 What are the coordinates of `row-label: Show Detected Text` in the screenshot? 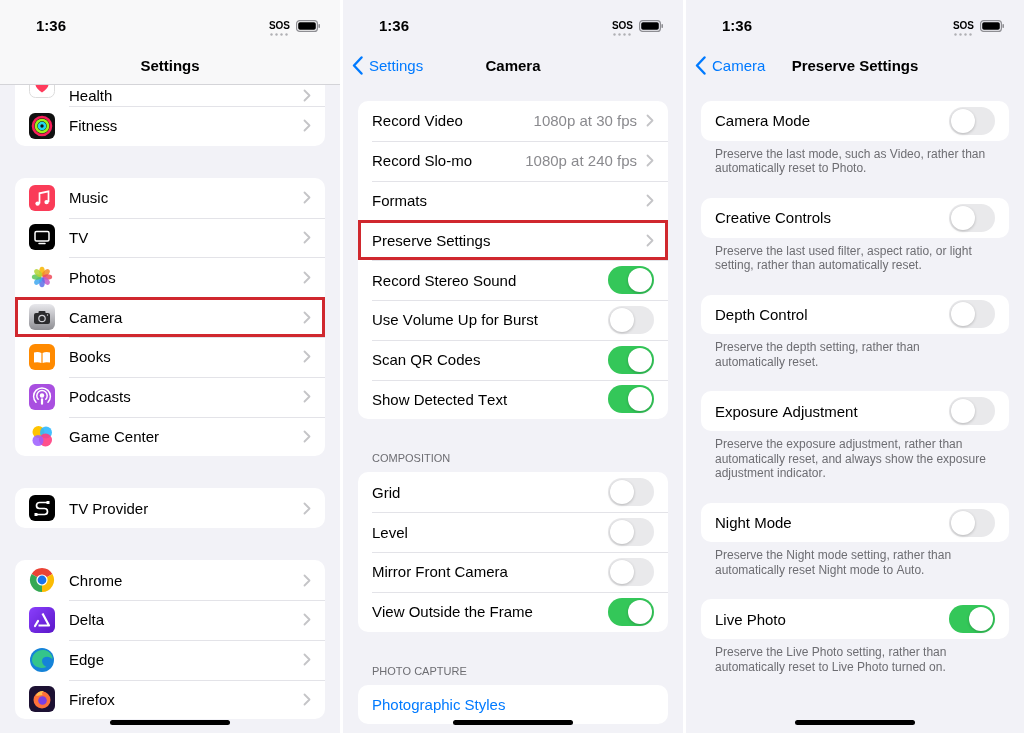 It's located at (440, 399).